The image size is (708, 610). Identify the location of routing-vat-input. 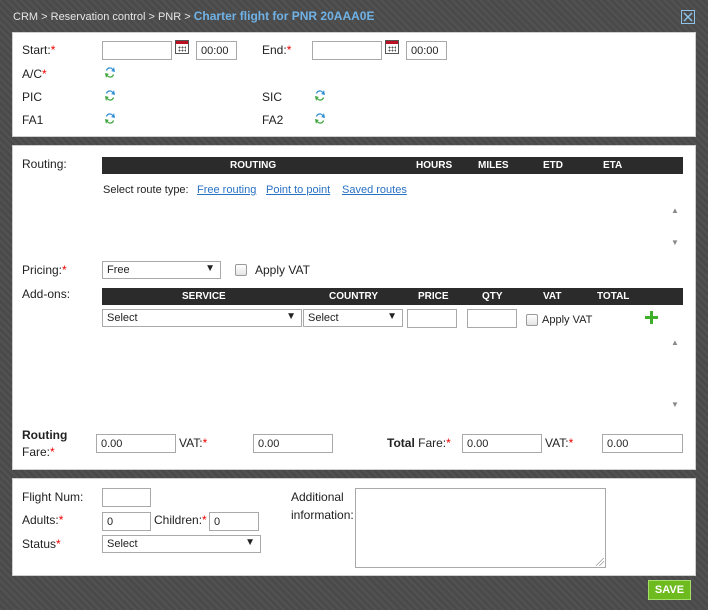
(293, 443).